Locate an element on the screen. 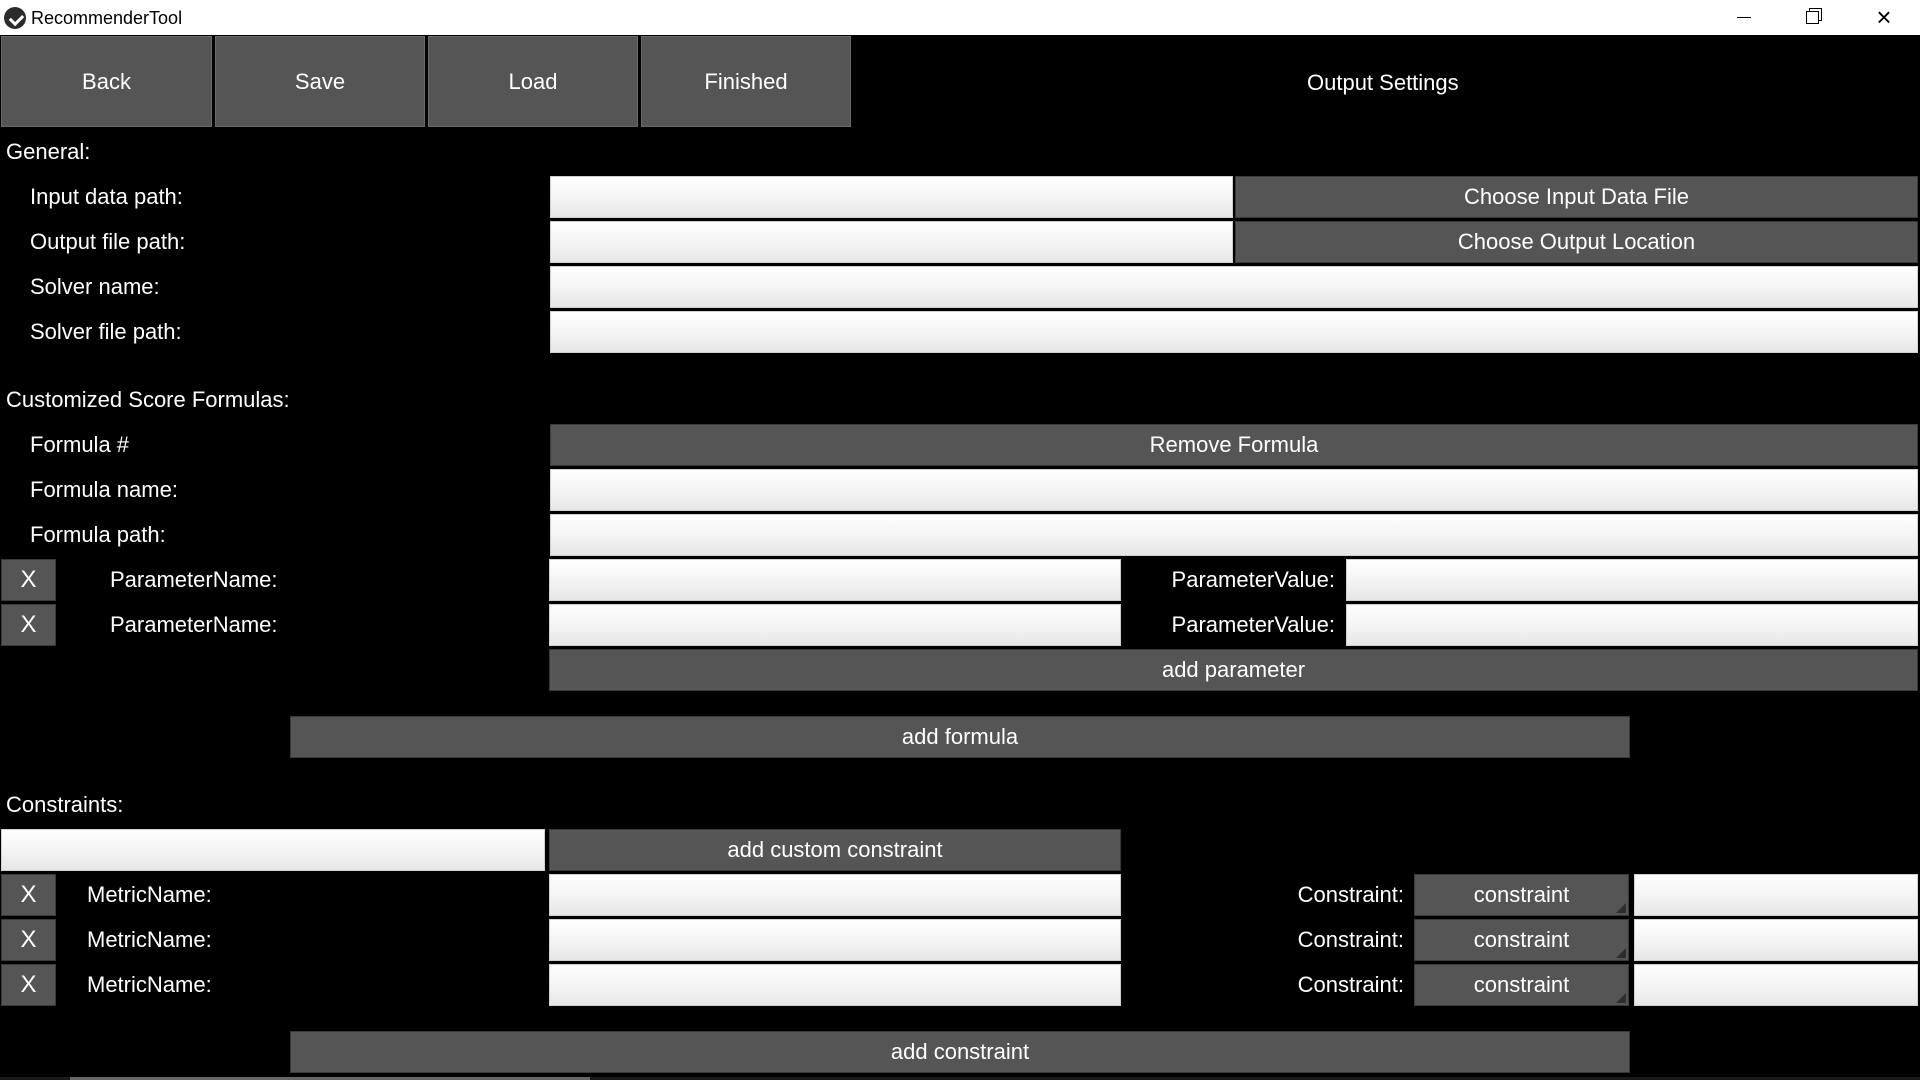  output-file-path-label: Output file path: is located at coordinates (108, 241).